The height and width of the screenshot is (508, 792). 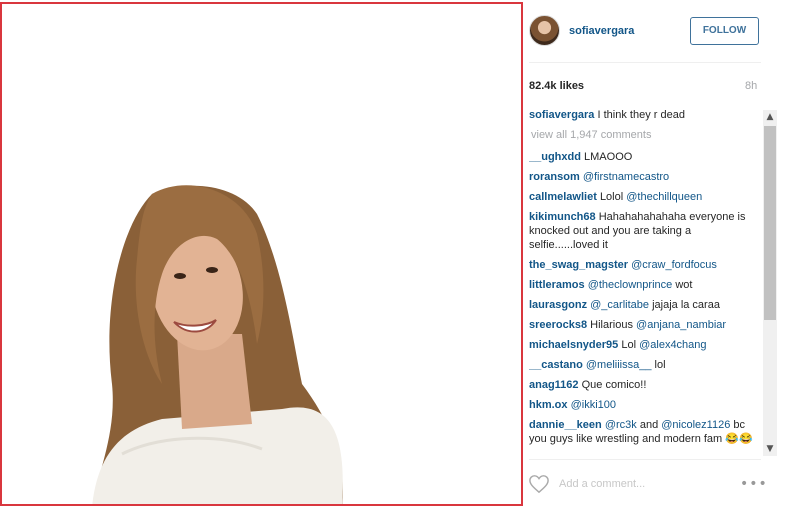 What do you see at coordinates (626, 177) in the screenshot?
I see `comment-mention: @firstnamecastro` at bounding box center [626, 177].